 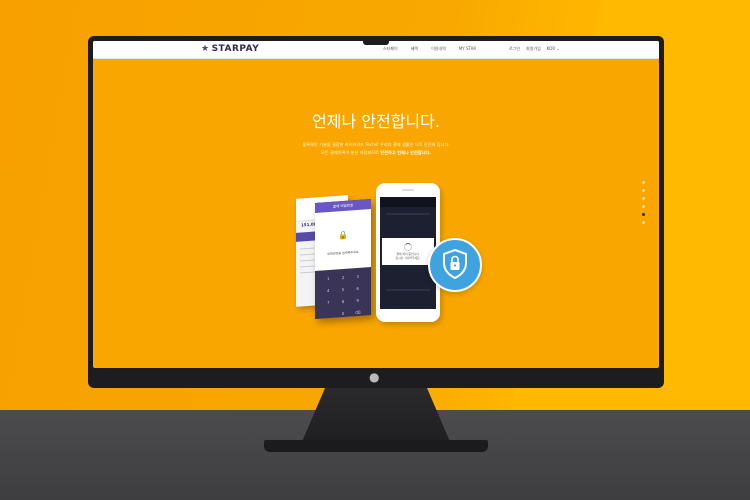 What do you see at coordinates (553, 49) in the screenshot?
I see `language-select: KOR ⌄` at bounding box center [553, 49].